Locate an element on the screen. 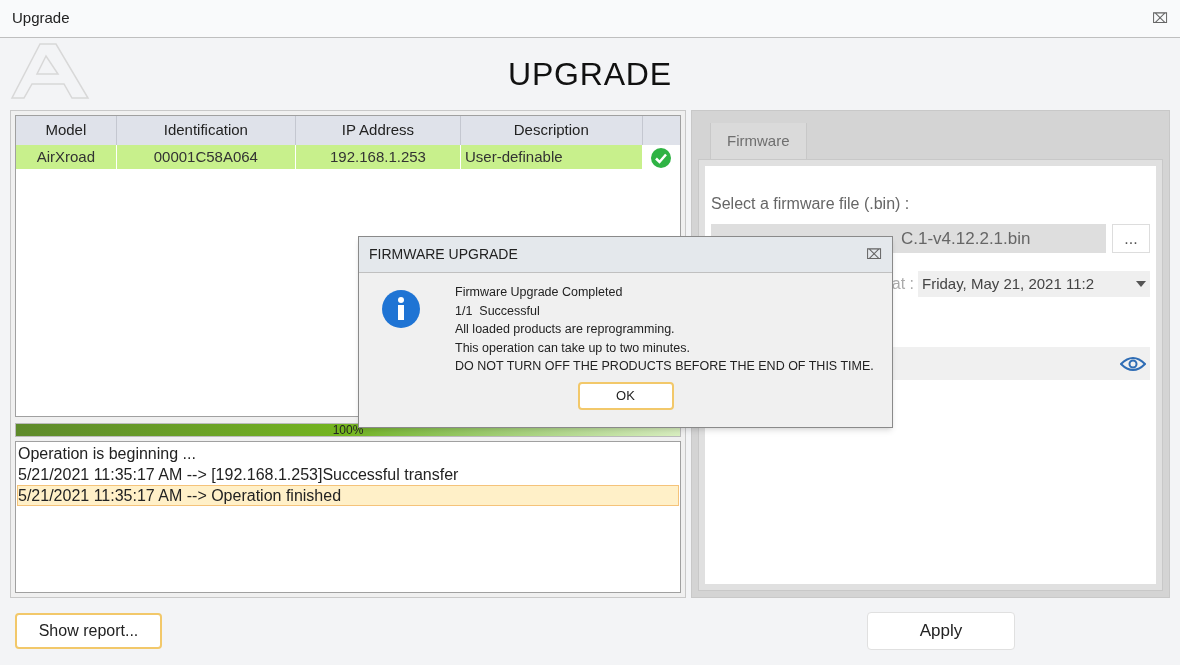  window-title: Upgrade is located at coordinates (41, 18).